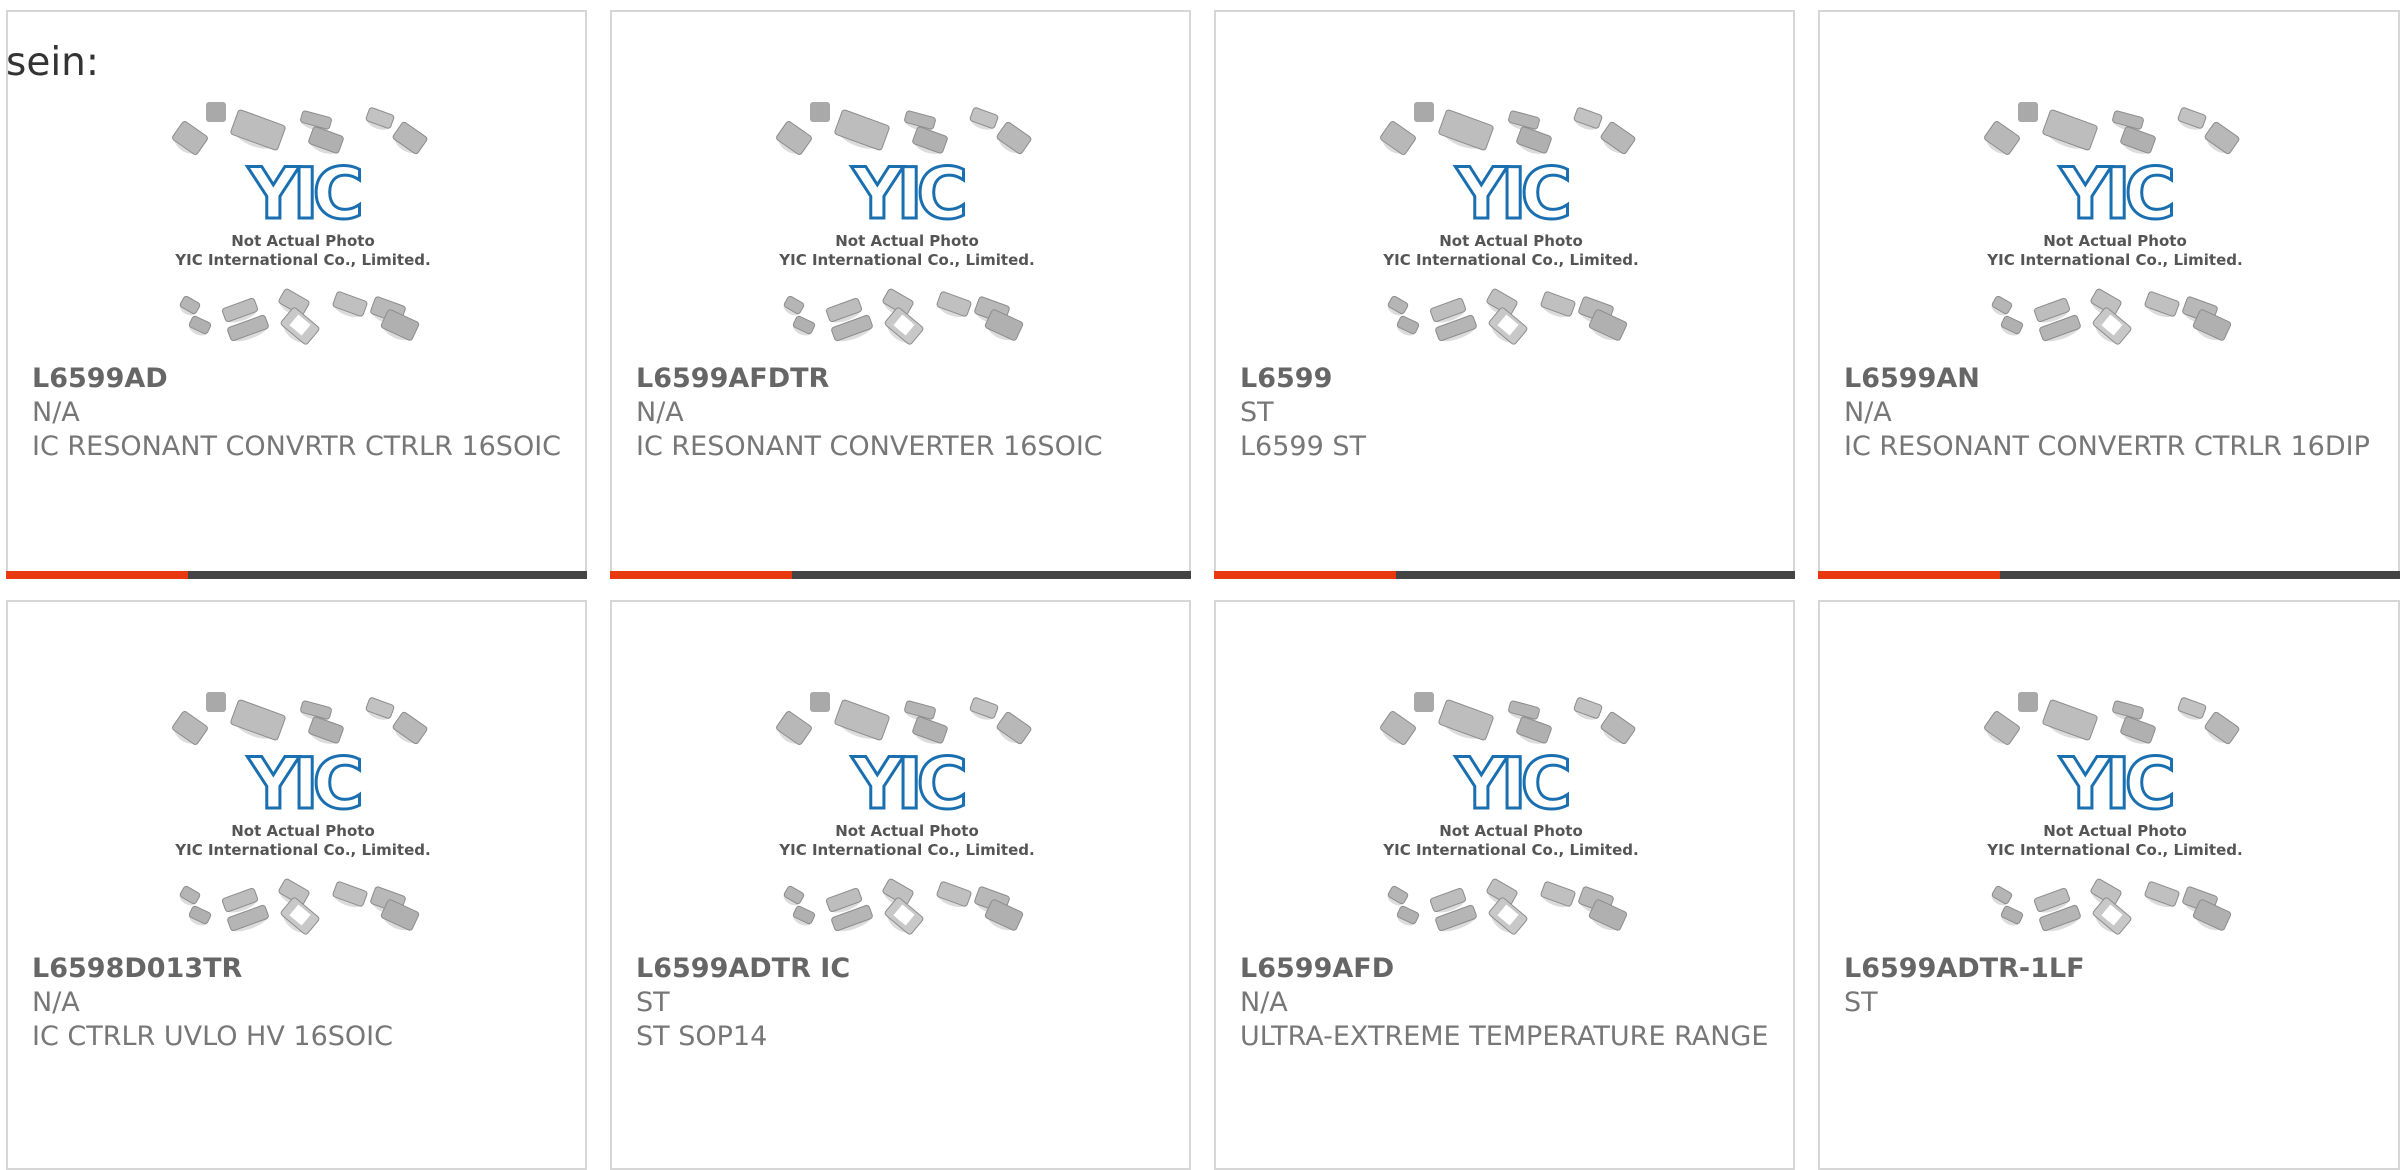  Describe the element at coordinates (900, 1003) in the screenshot. I see `product-info: L6599ADTR IC ST ST SOP14` at that location.